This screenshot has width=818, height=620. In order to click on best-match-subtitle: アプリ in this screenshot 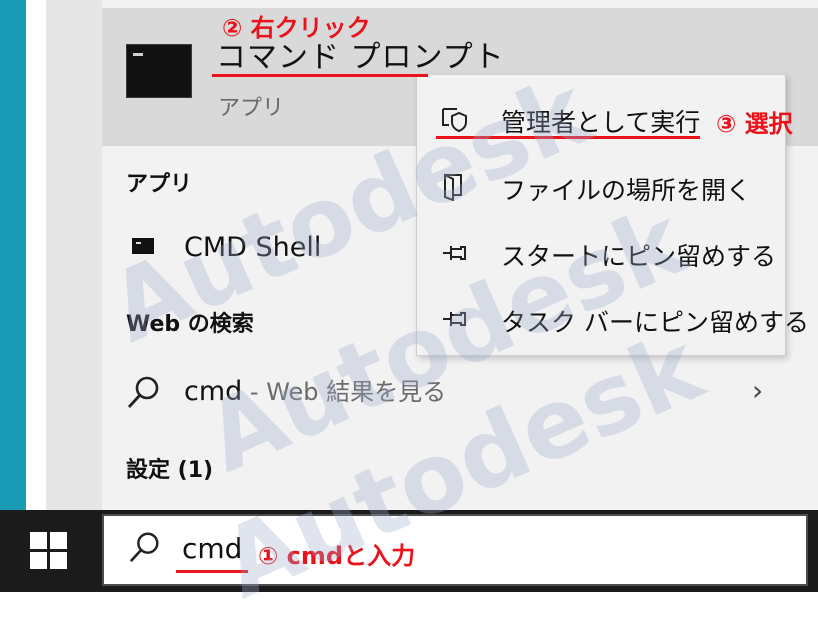, I will do `click(251, 108)`.